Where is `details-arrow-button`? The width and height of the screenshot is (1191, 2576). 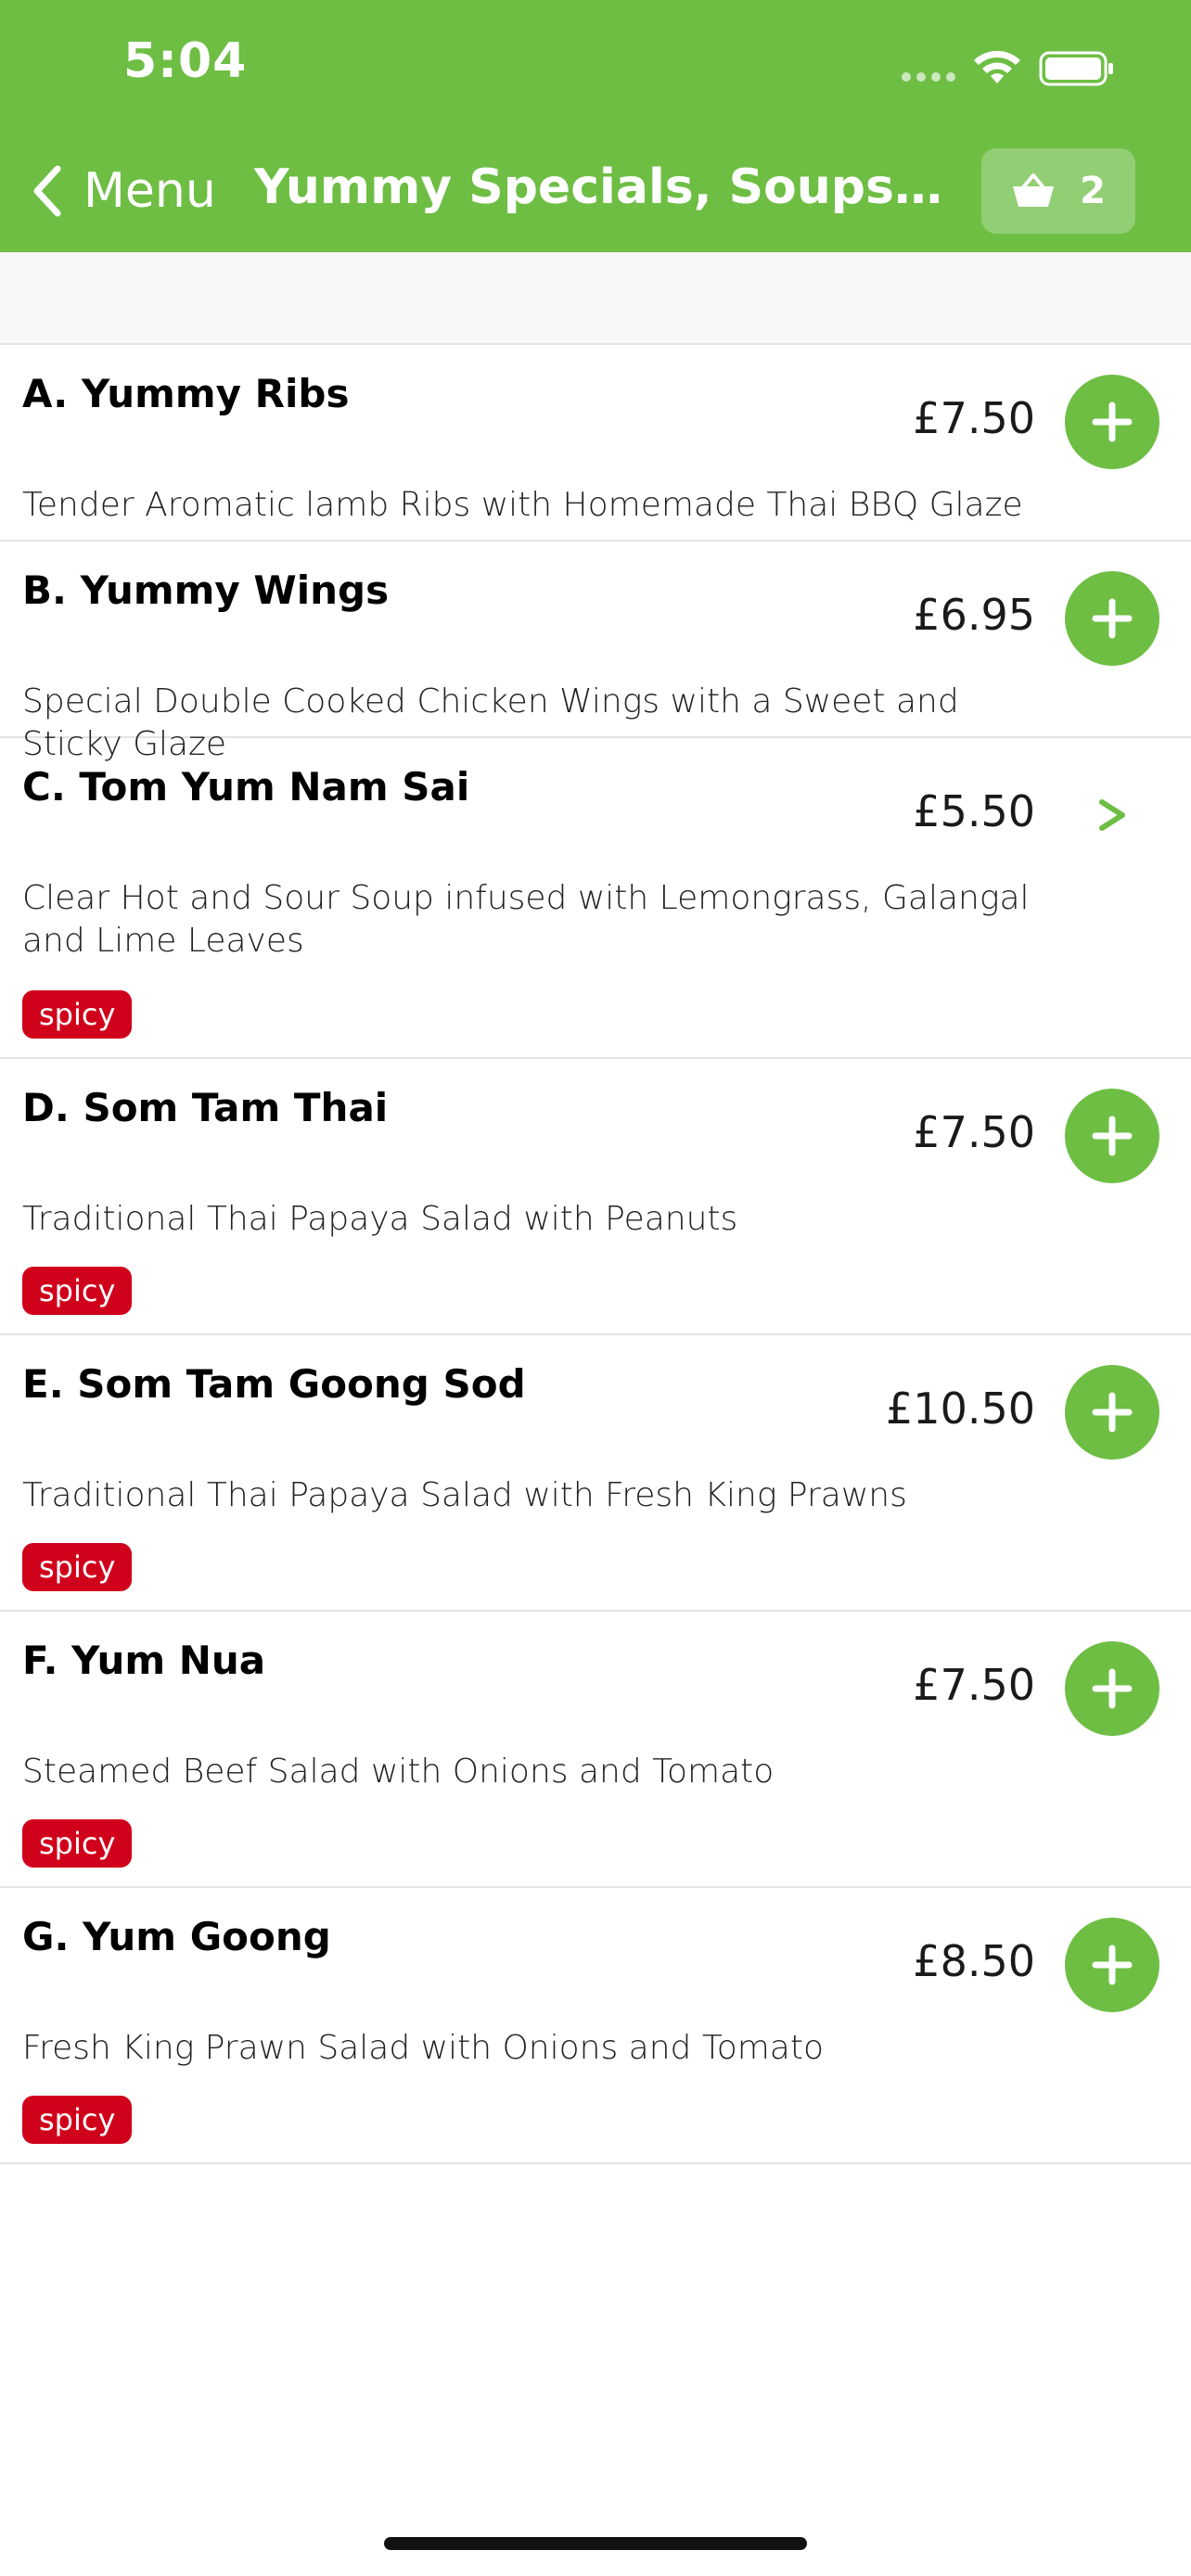 details-arrow-button is located at coordinates (1112, 815).